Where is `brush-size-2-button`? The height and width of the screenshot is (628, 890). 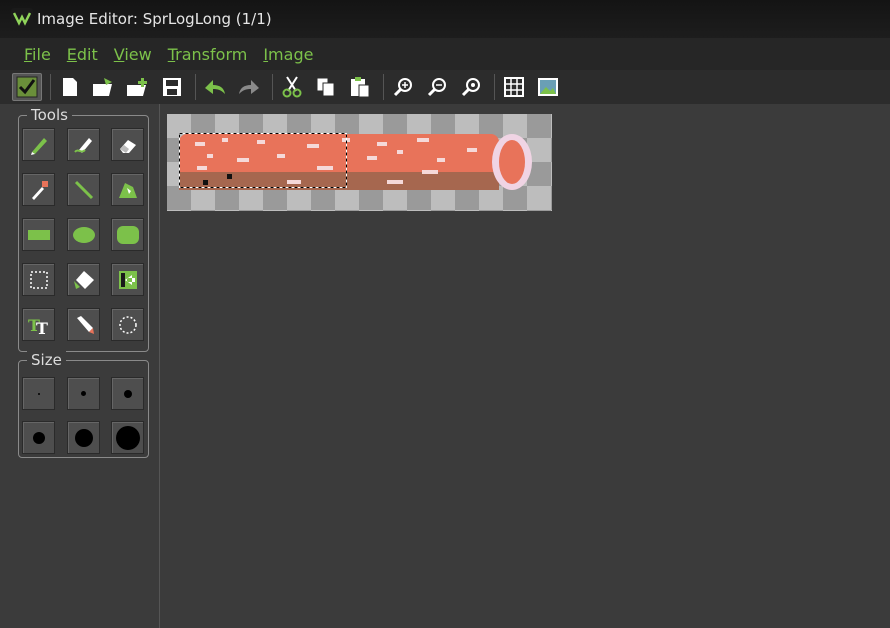
brush-size-2-button is located at coordinates (83, 393).